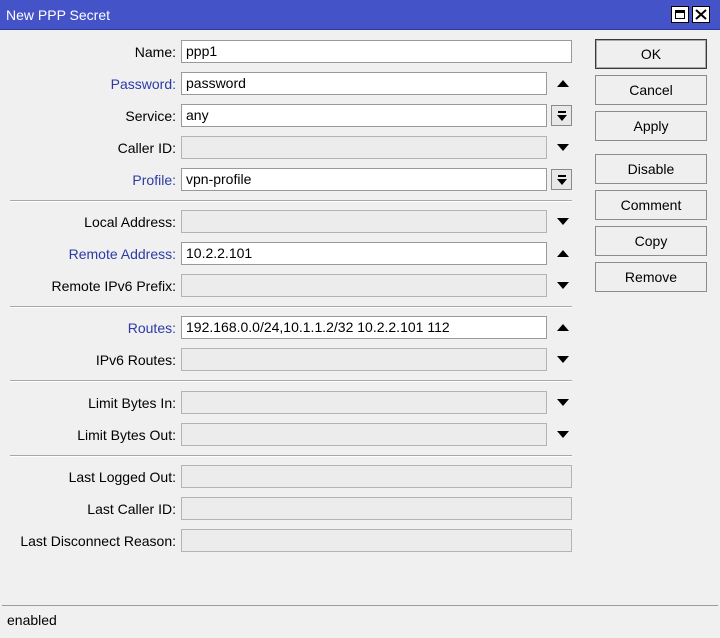  Describe the element at coordinates (701, 14) in the screenshot. I see `close-icon` at that location.